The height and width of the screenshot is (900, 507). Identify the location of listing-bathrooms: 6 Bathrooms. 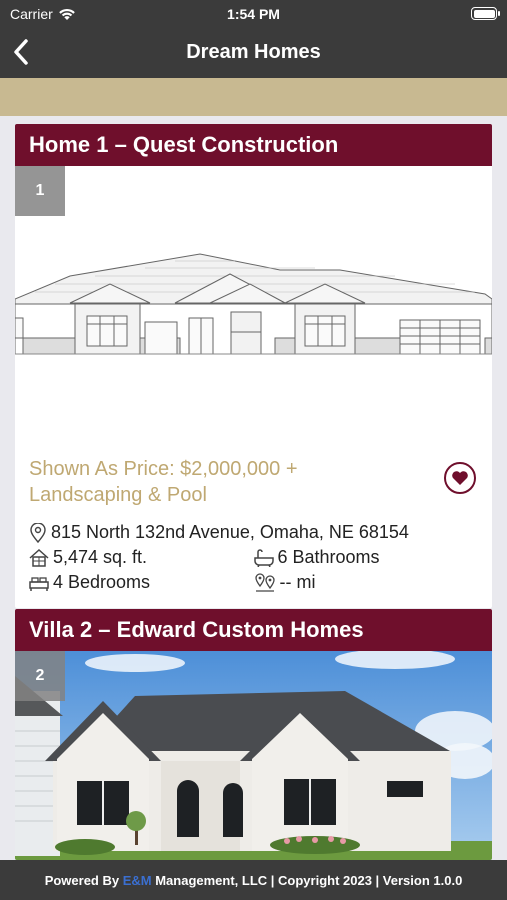
(328, 557).